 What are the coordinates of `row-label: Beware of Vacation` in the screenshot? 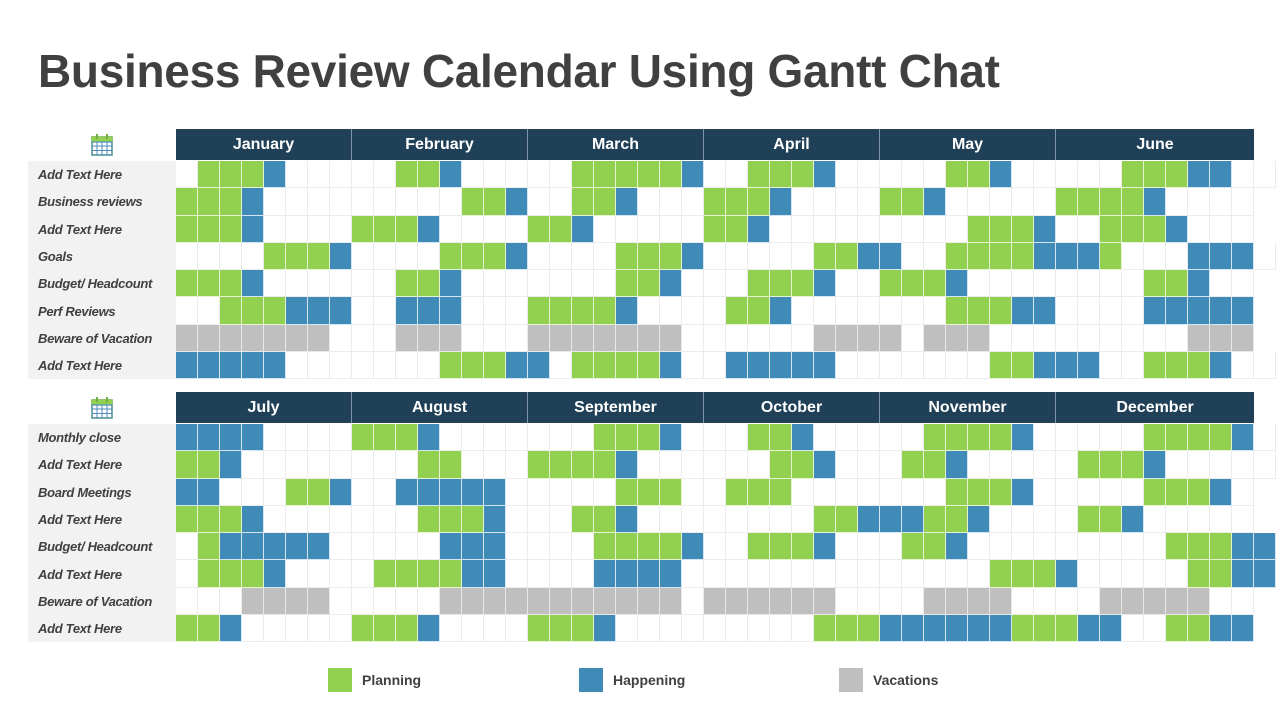 It's located at (102, 338).